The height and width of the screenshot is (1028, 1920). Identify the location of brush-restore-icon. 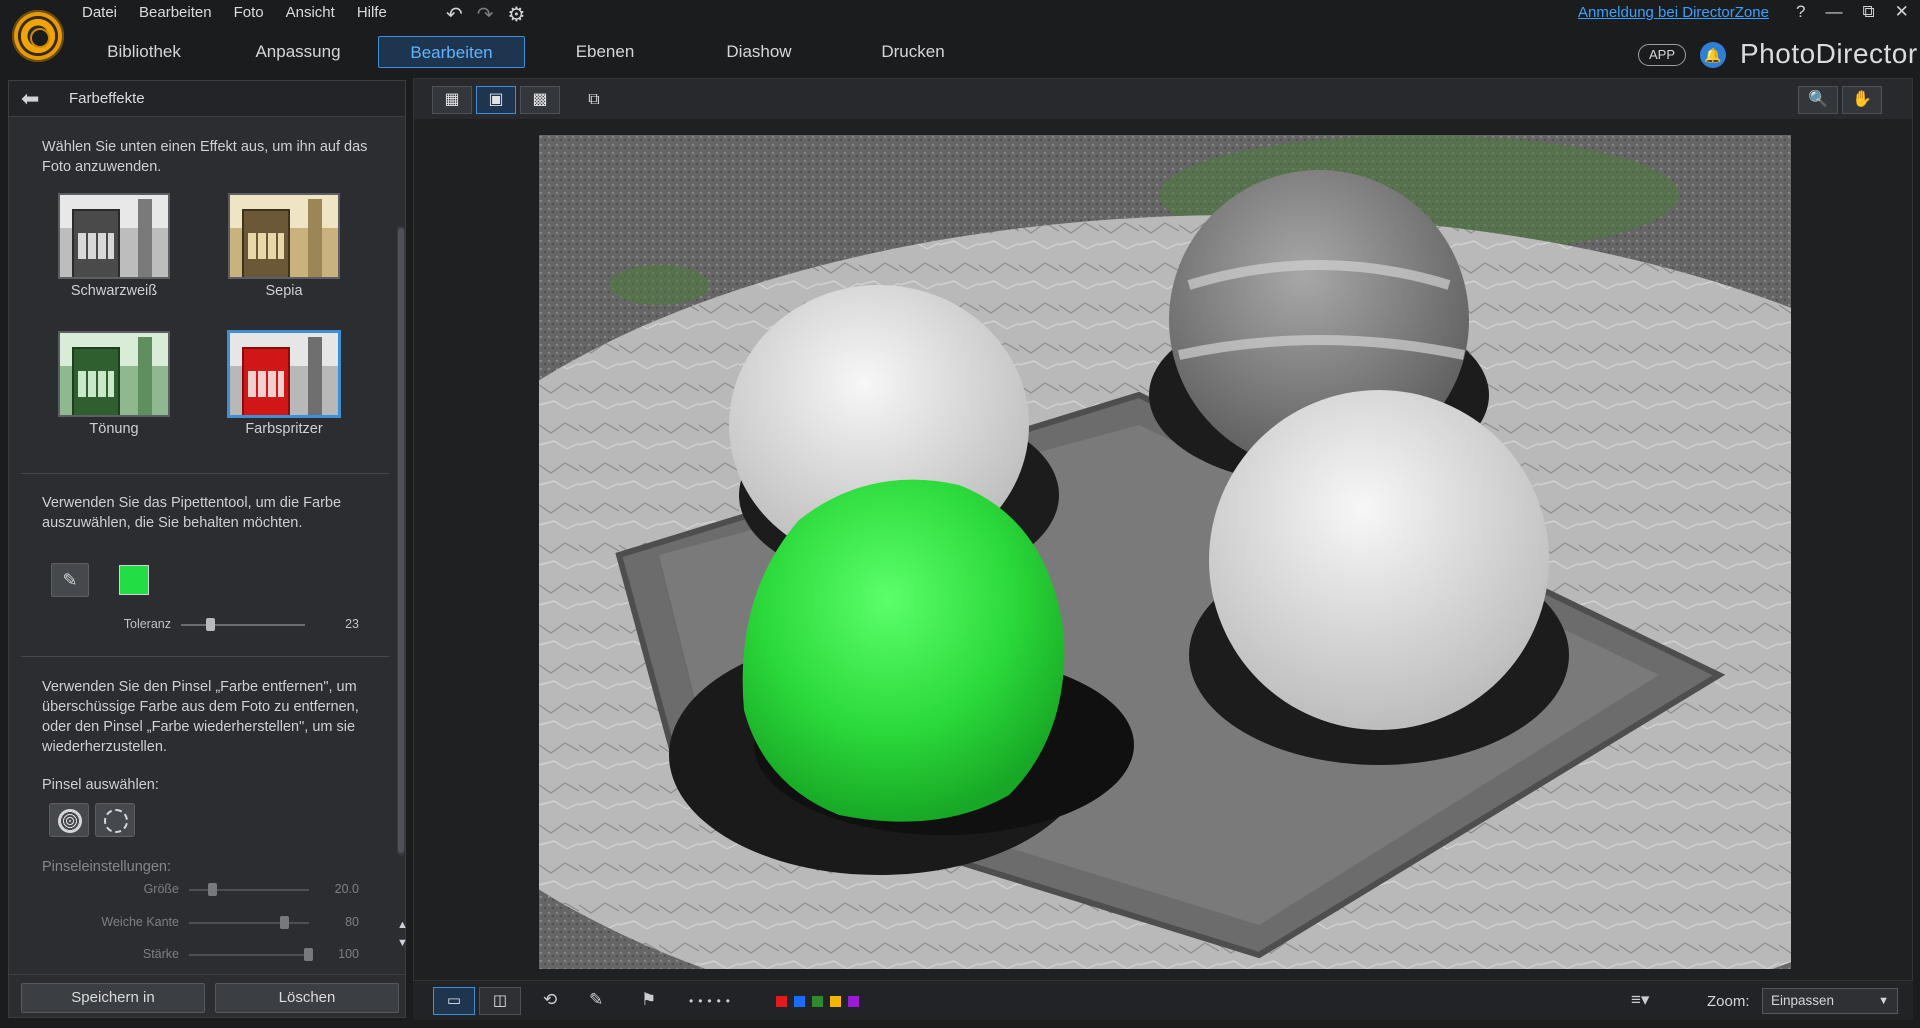
(116, 821).